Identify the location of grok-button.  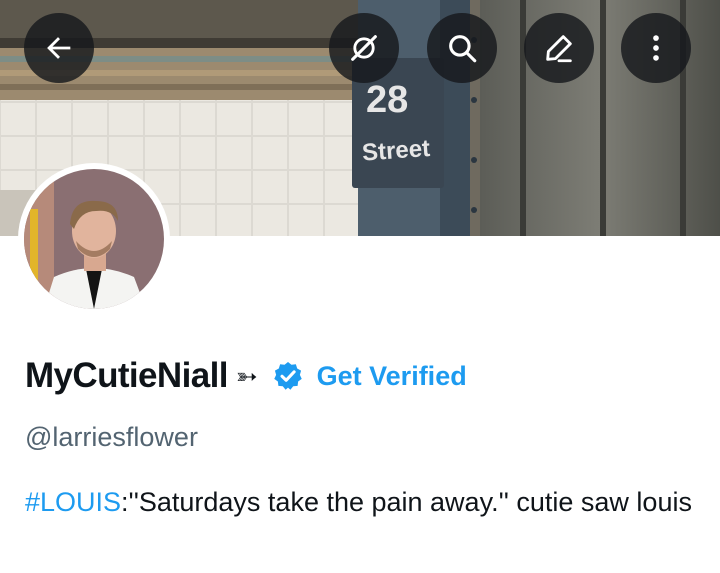
(364, 48).